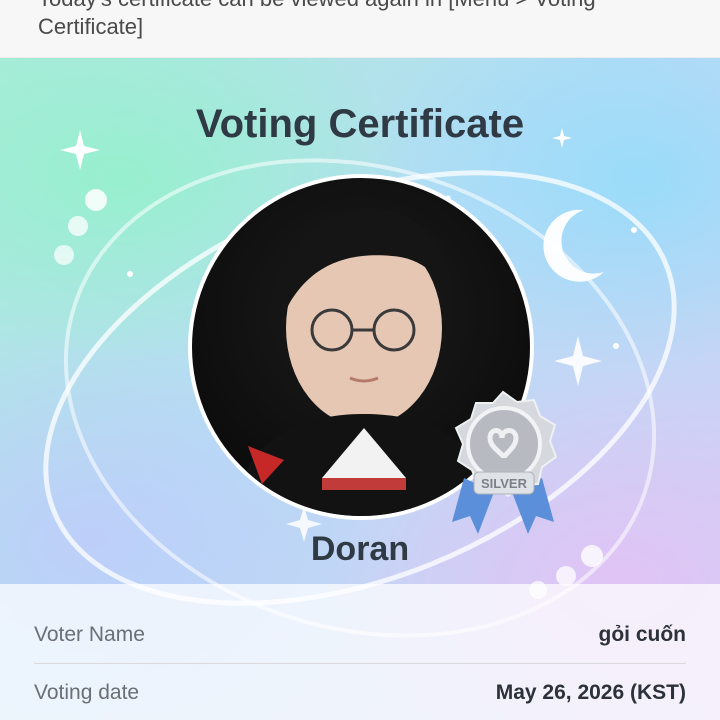 This screenshot has width=720, height=720. Describe the element at coordinates (505, 462) in the screenshot. I see `silver-badge-icon: SILVER` at that location.